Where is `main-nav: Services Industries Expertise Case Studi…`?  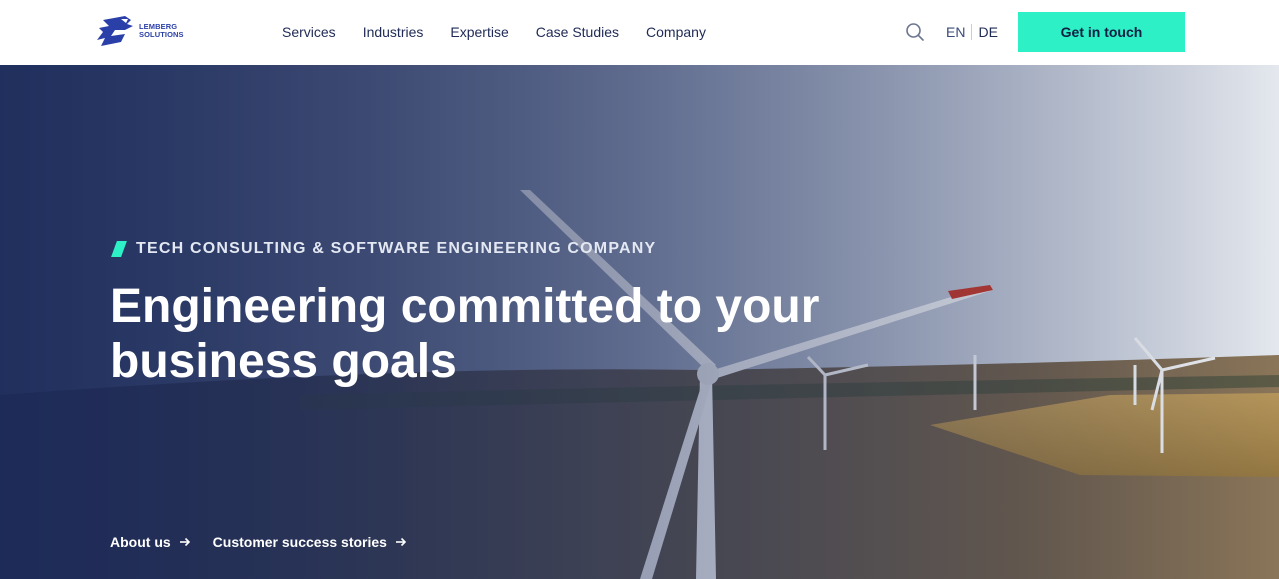
main-nav: Services Industries Expertise Case Studi… is located at coordinates (507, 32).